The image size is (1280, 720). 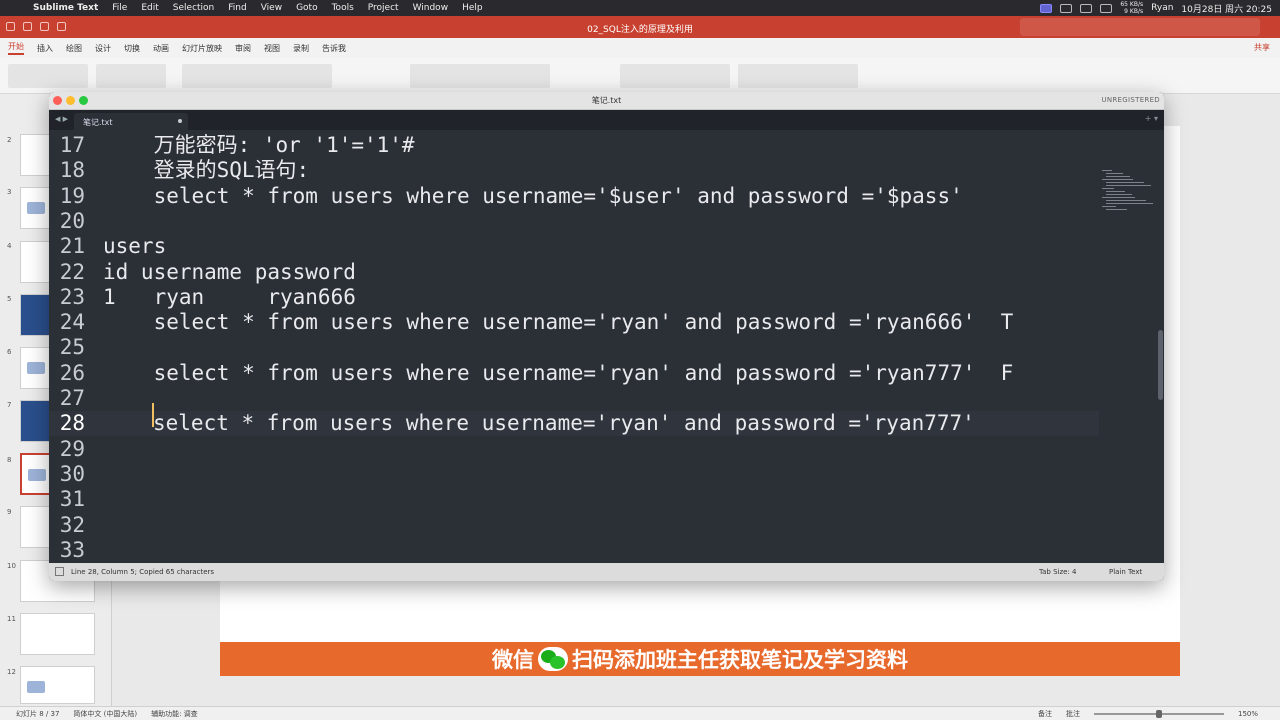 What do you see at coordinates (574, 246) in the screenshot?
I see `code-line: 21 users` at bounding box center [574, 246].